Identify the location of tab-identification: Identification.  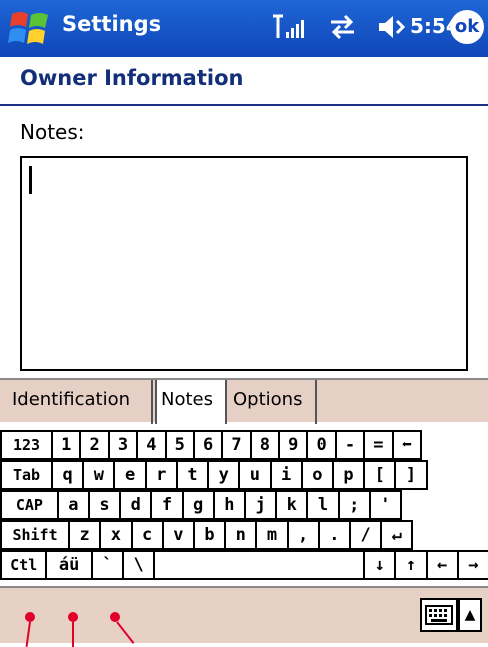
(80, 402).